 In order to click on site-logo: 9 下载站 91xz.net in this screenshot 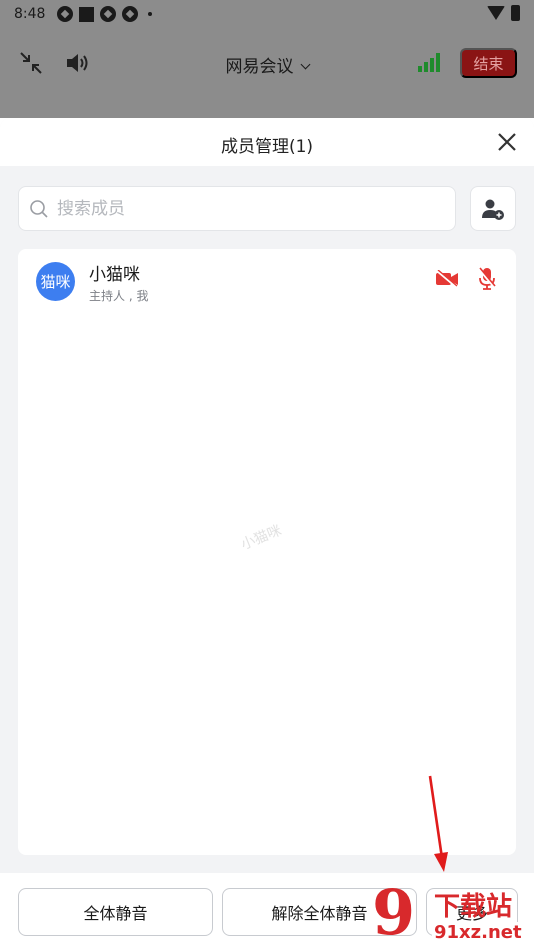, I will do `click(453, 915)`.